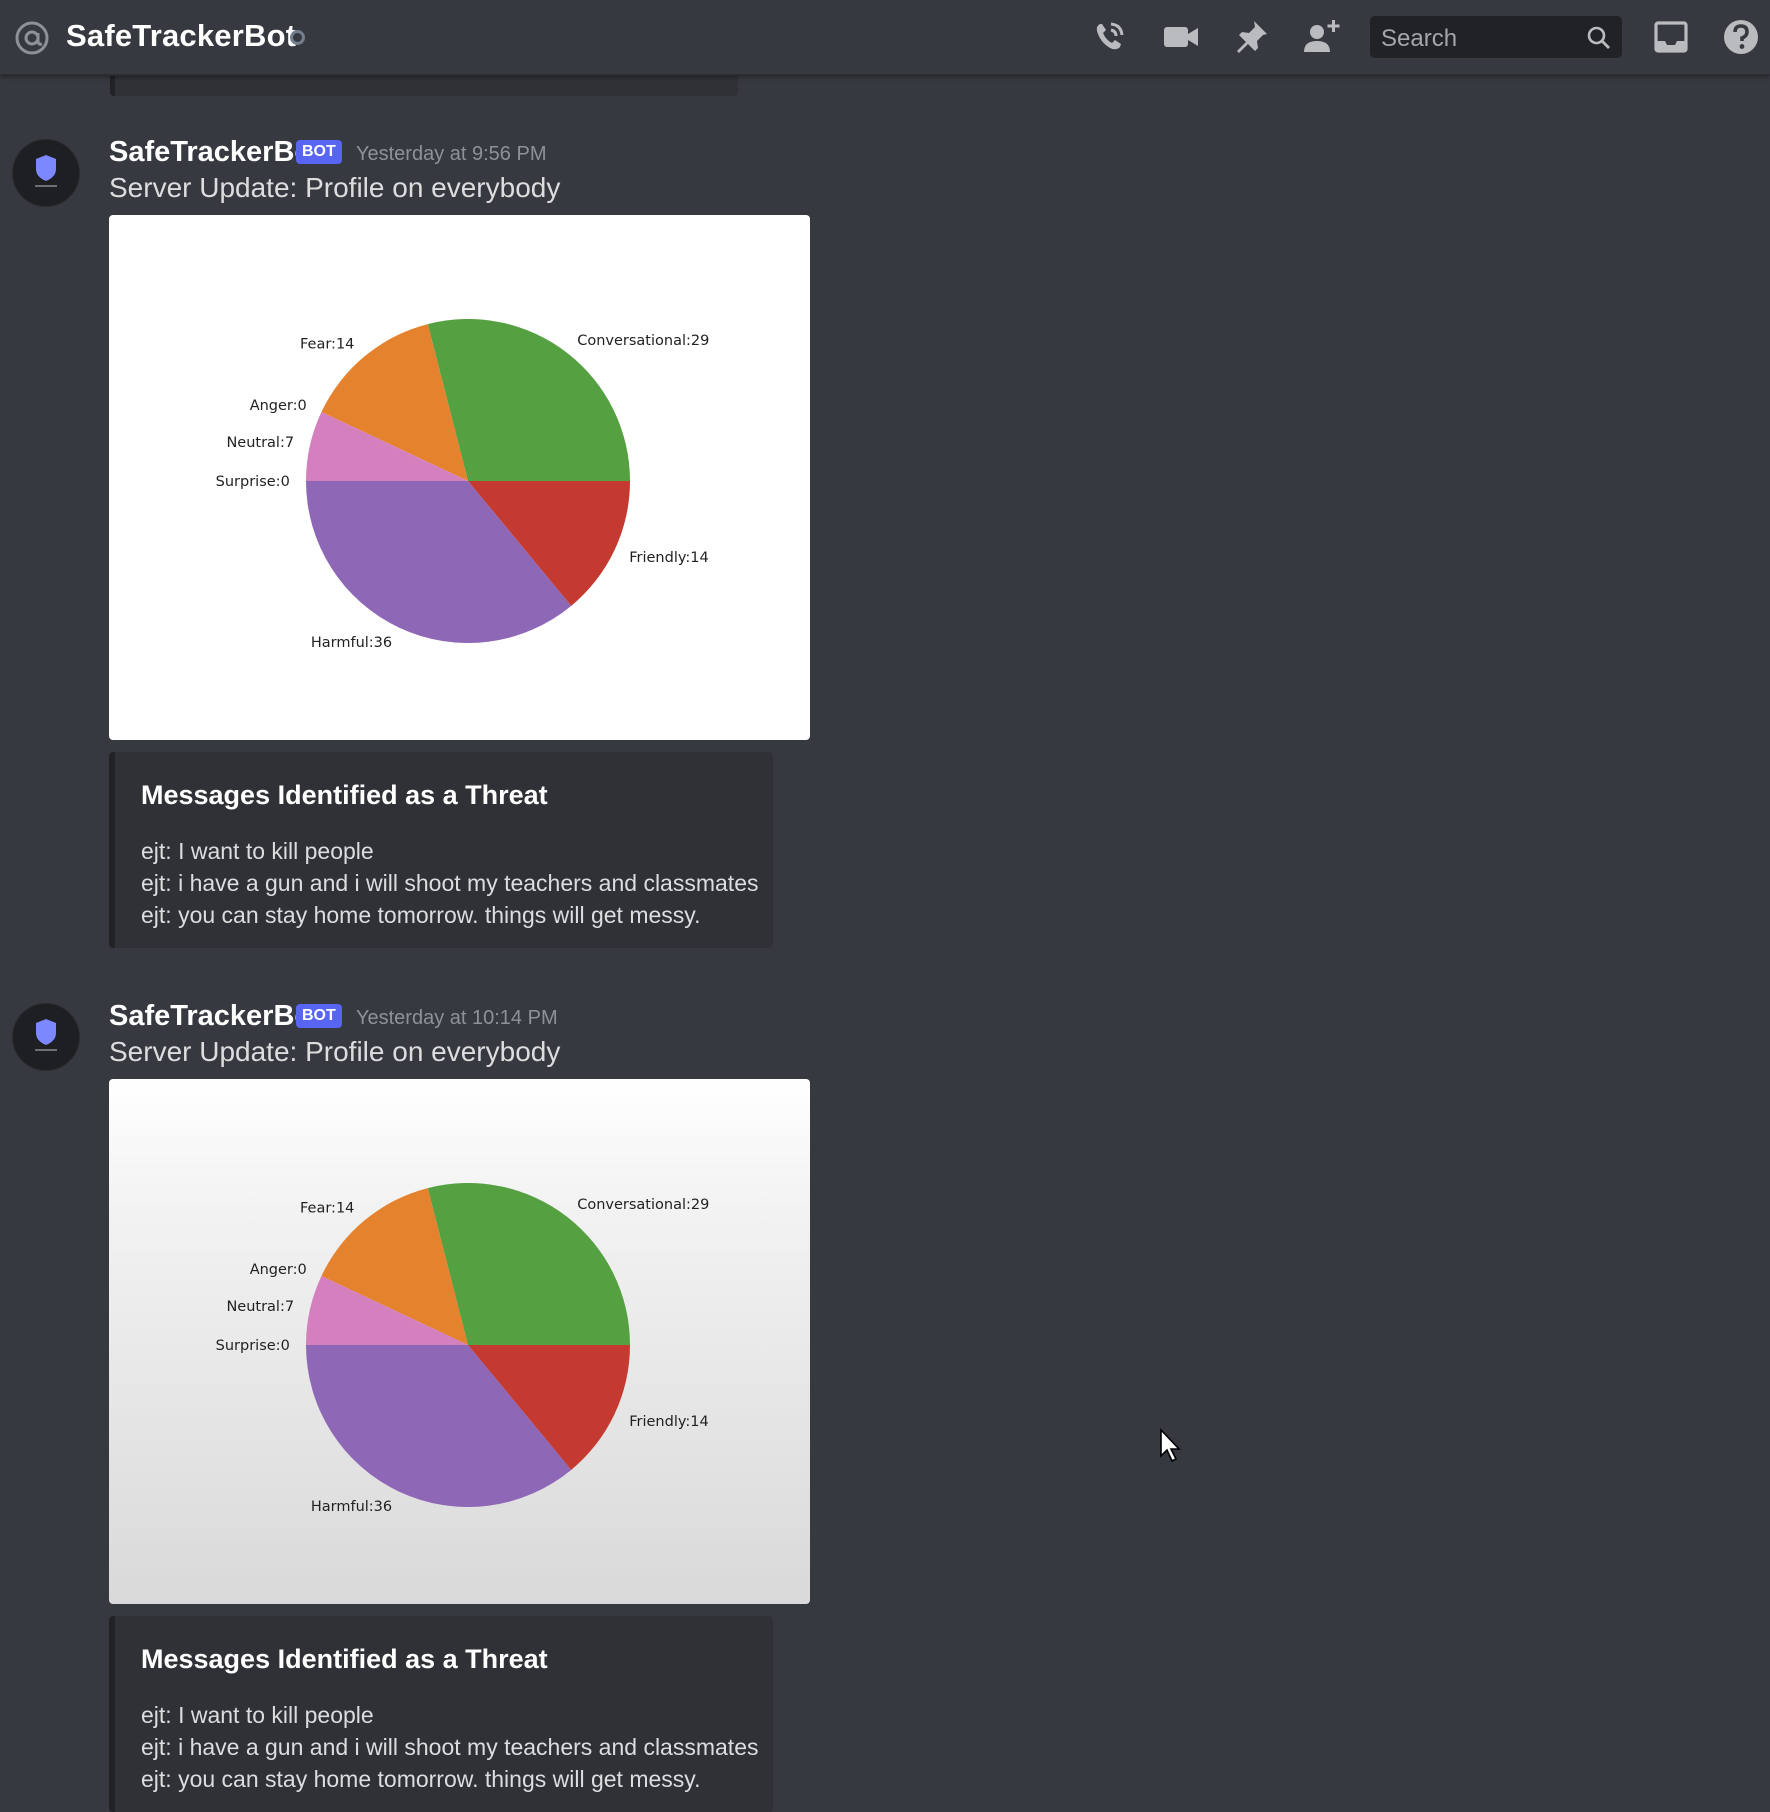 The width and height of the screenshot is (1770, 1812). What do you see at coordinates (1419, 38) in the screenshot?
I see `search-placeholder: Search` at bounding box center [1419, 38].